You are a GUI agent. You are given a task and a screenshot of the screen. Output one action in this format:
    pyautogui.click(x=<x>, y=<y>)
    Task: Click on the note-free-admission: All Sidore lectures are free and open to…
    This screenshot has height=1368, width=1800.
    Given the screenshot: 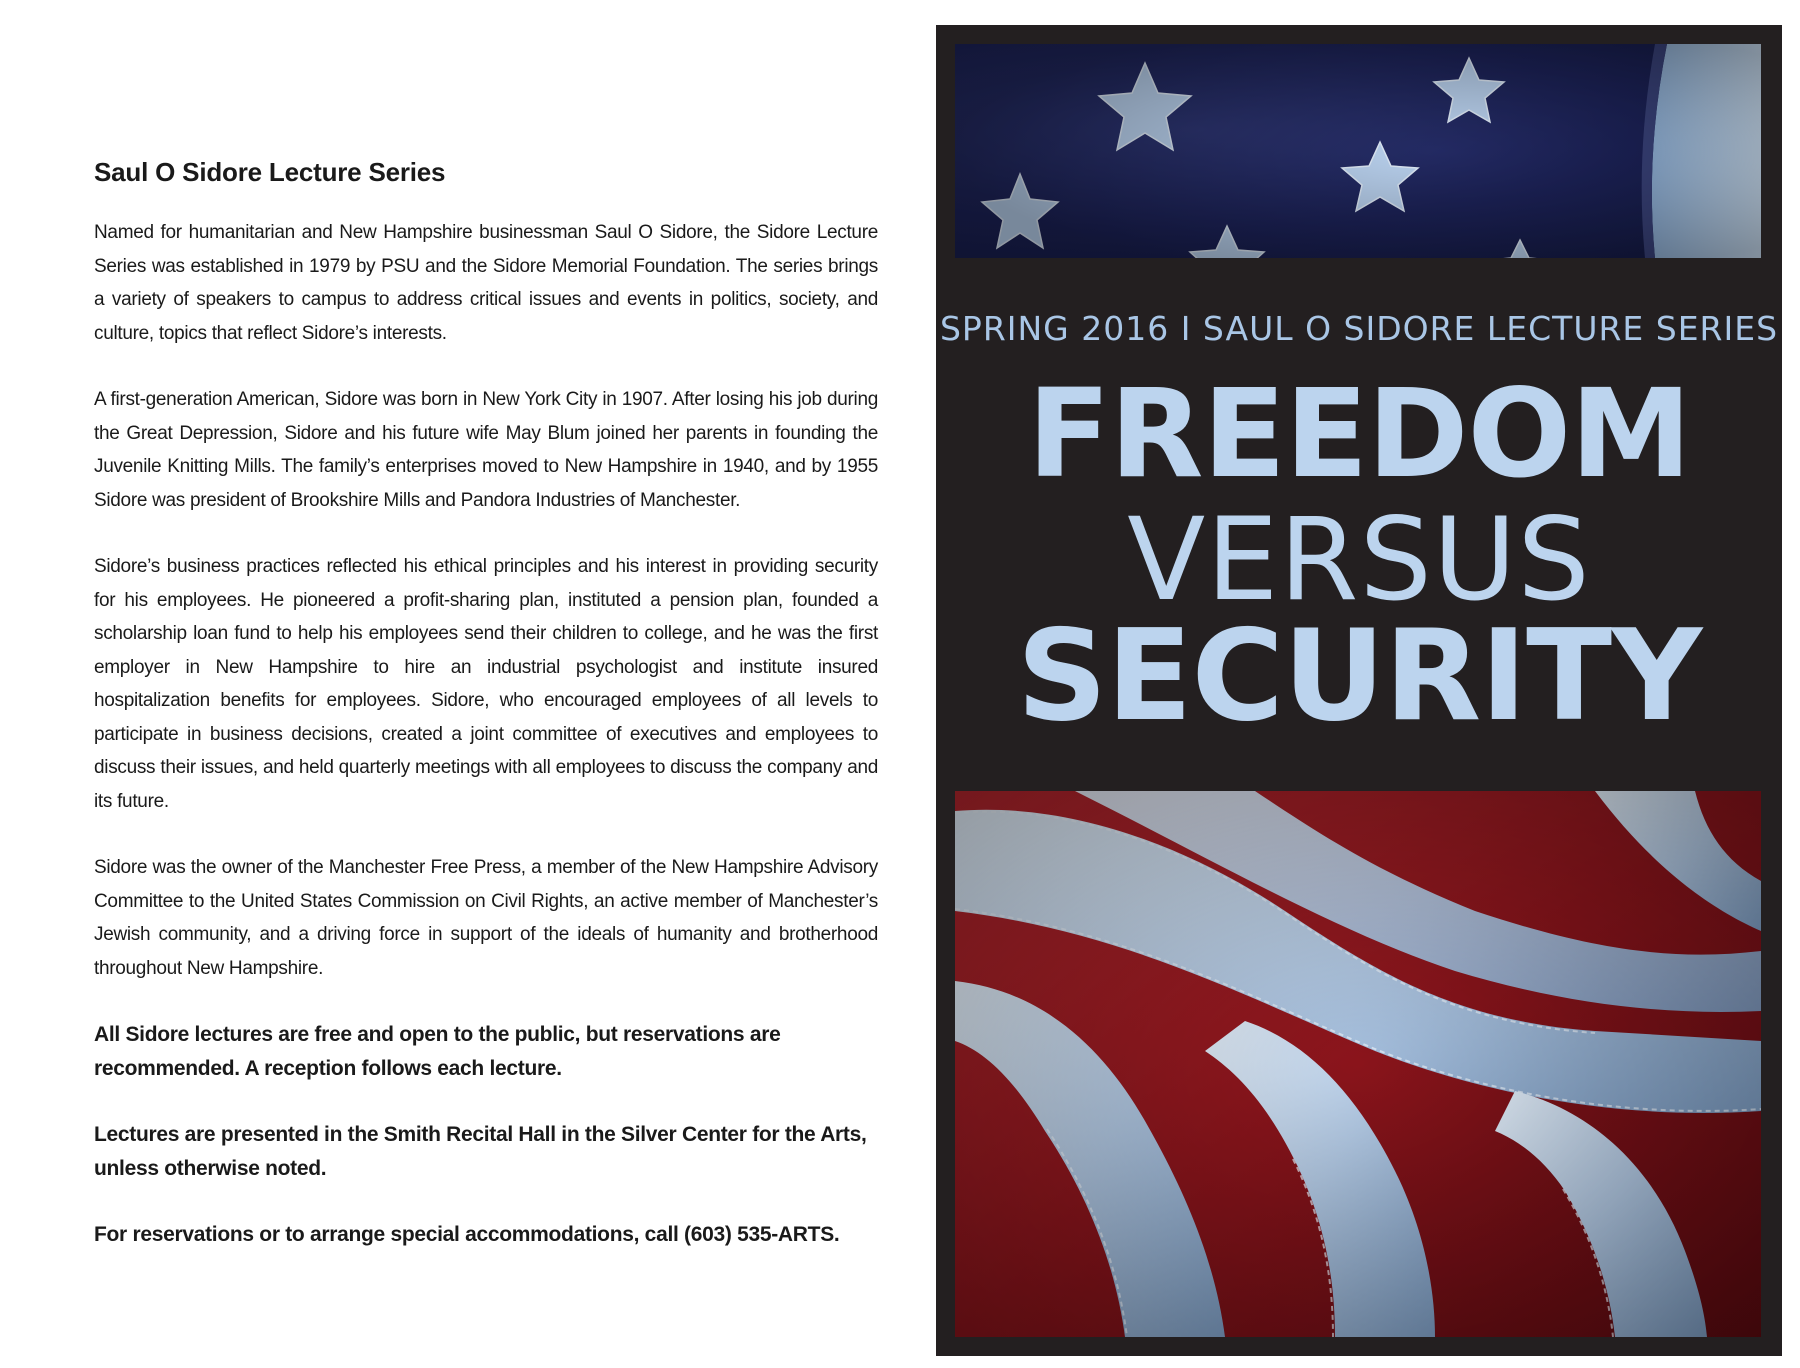 What is the action you would take?
    pyautogui.click(x=437, y=1051)
    